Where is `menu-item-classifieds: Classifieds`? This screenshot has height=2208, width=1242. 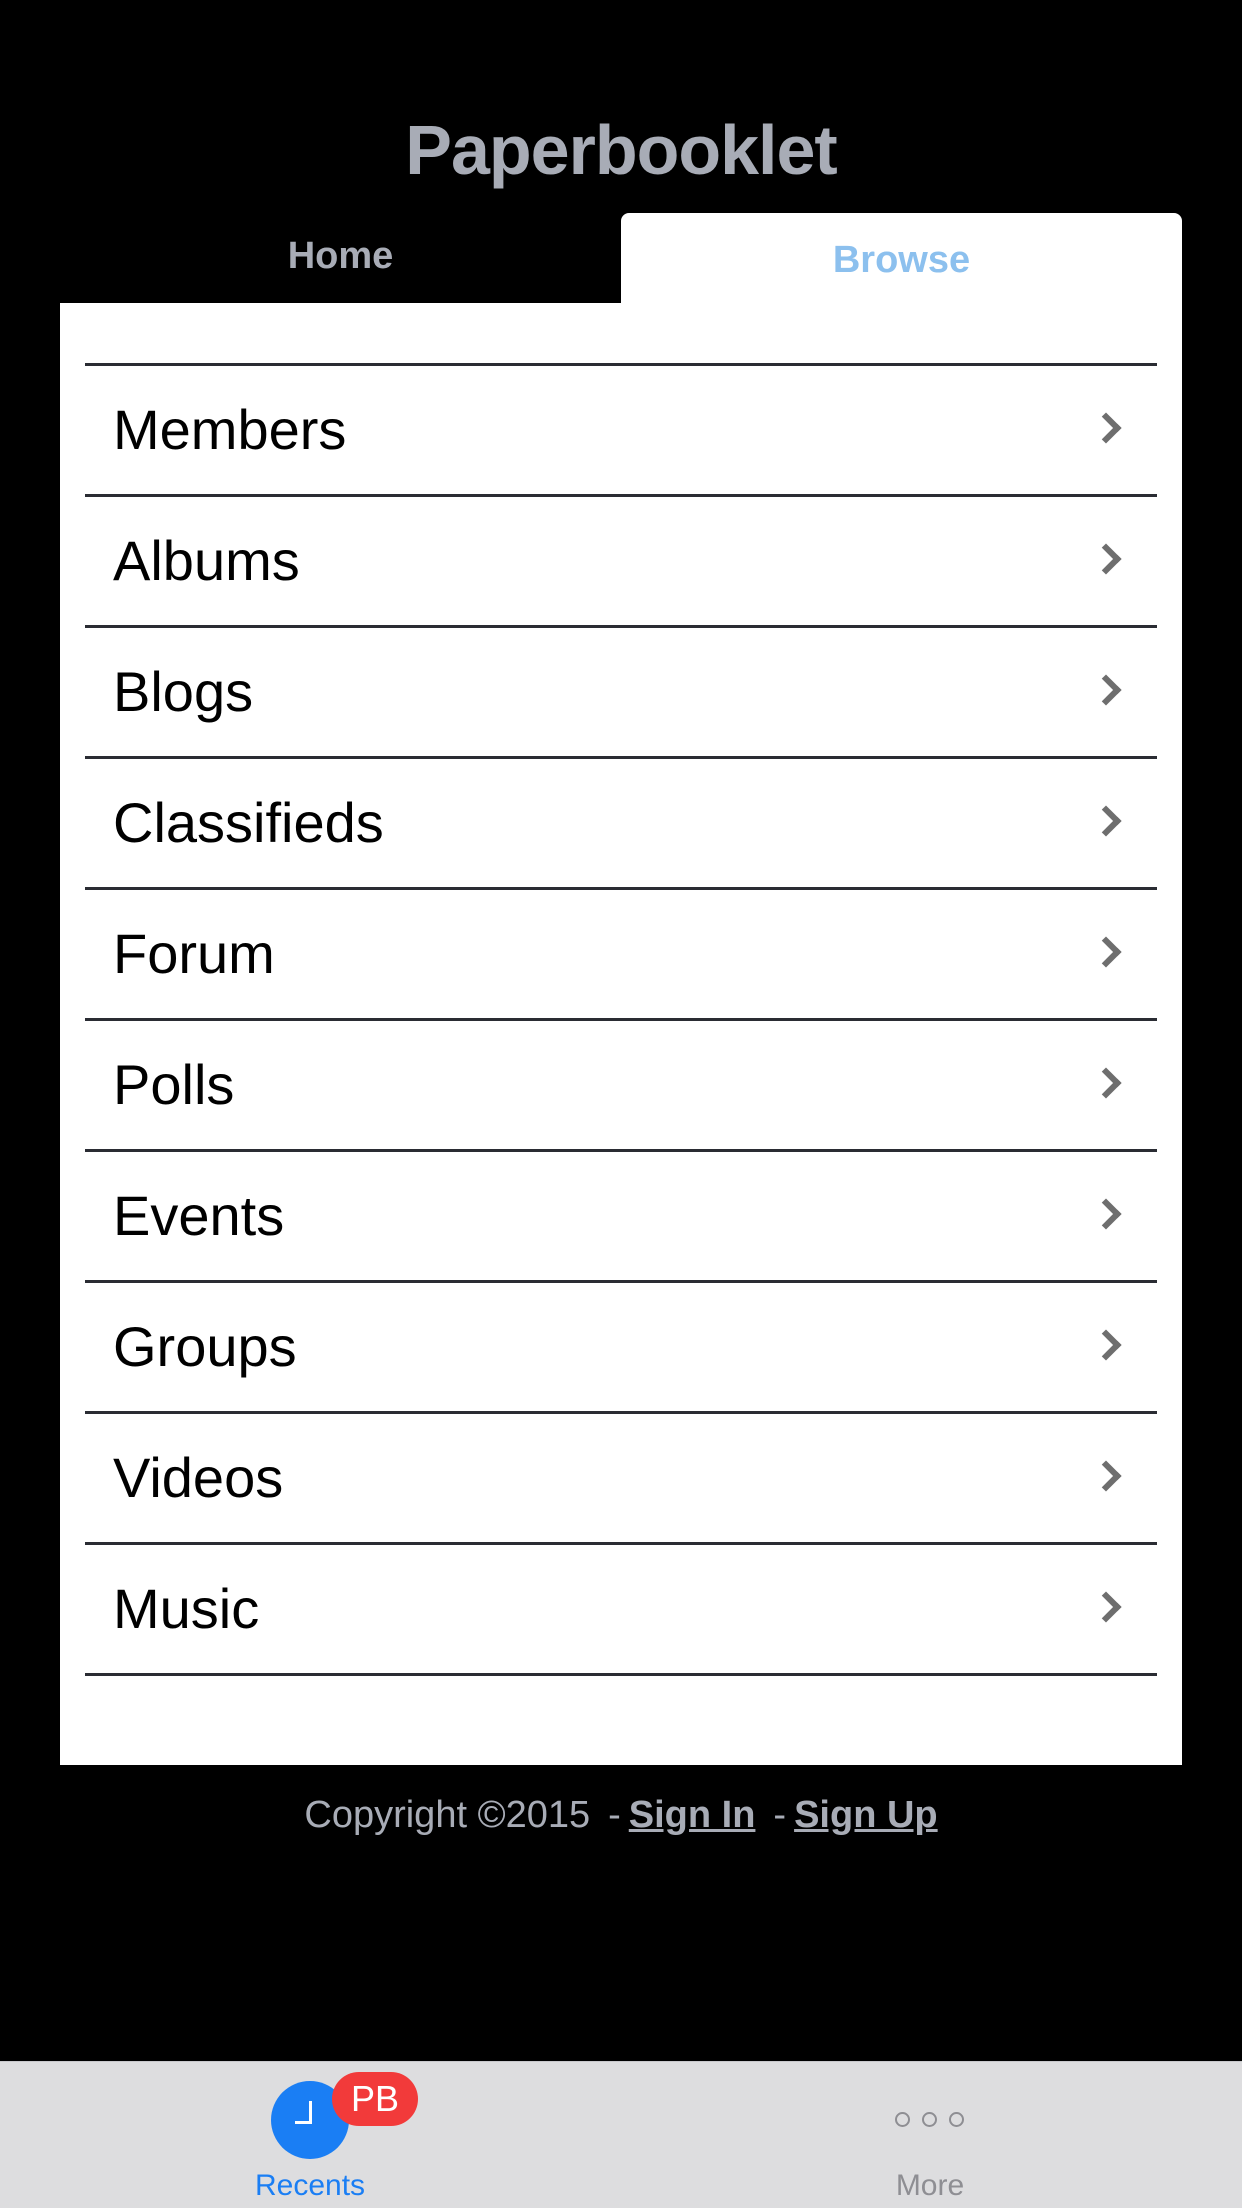
menu-item-classifieds: Classifieds is located at coordinates (621, 824).